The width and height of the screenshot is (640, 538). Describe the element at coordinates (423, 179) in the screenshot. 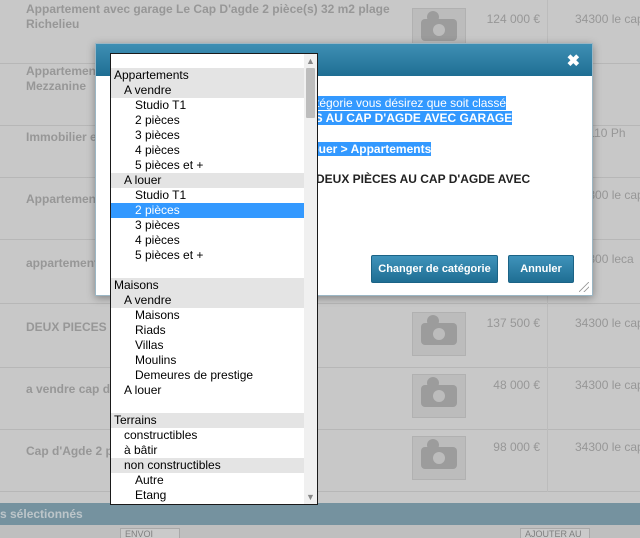

I see `dialog-listing-name: DEUX PIÈCES AU CAP D'AGDE AVEC` at that location.